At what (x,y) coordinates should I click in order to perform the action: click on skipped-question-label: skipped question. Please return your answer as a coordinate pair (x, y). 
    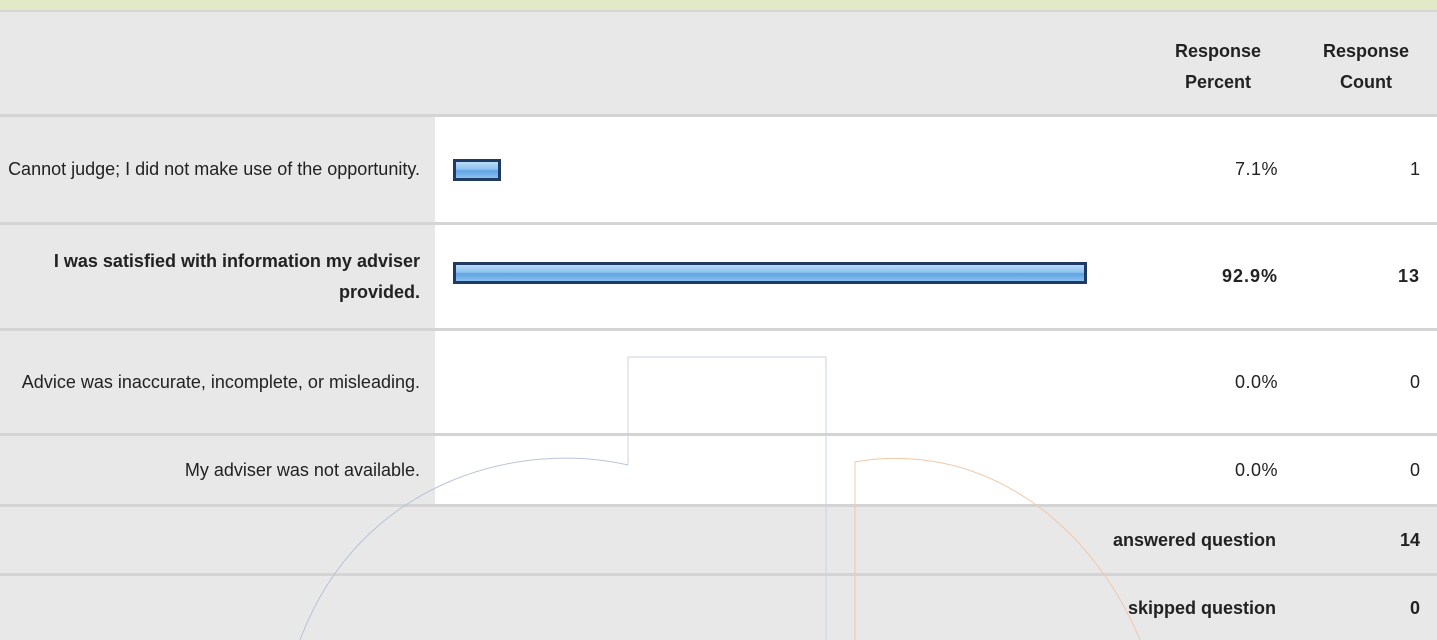
    Looking at the image, I should click on (1201, 607).